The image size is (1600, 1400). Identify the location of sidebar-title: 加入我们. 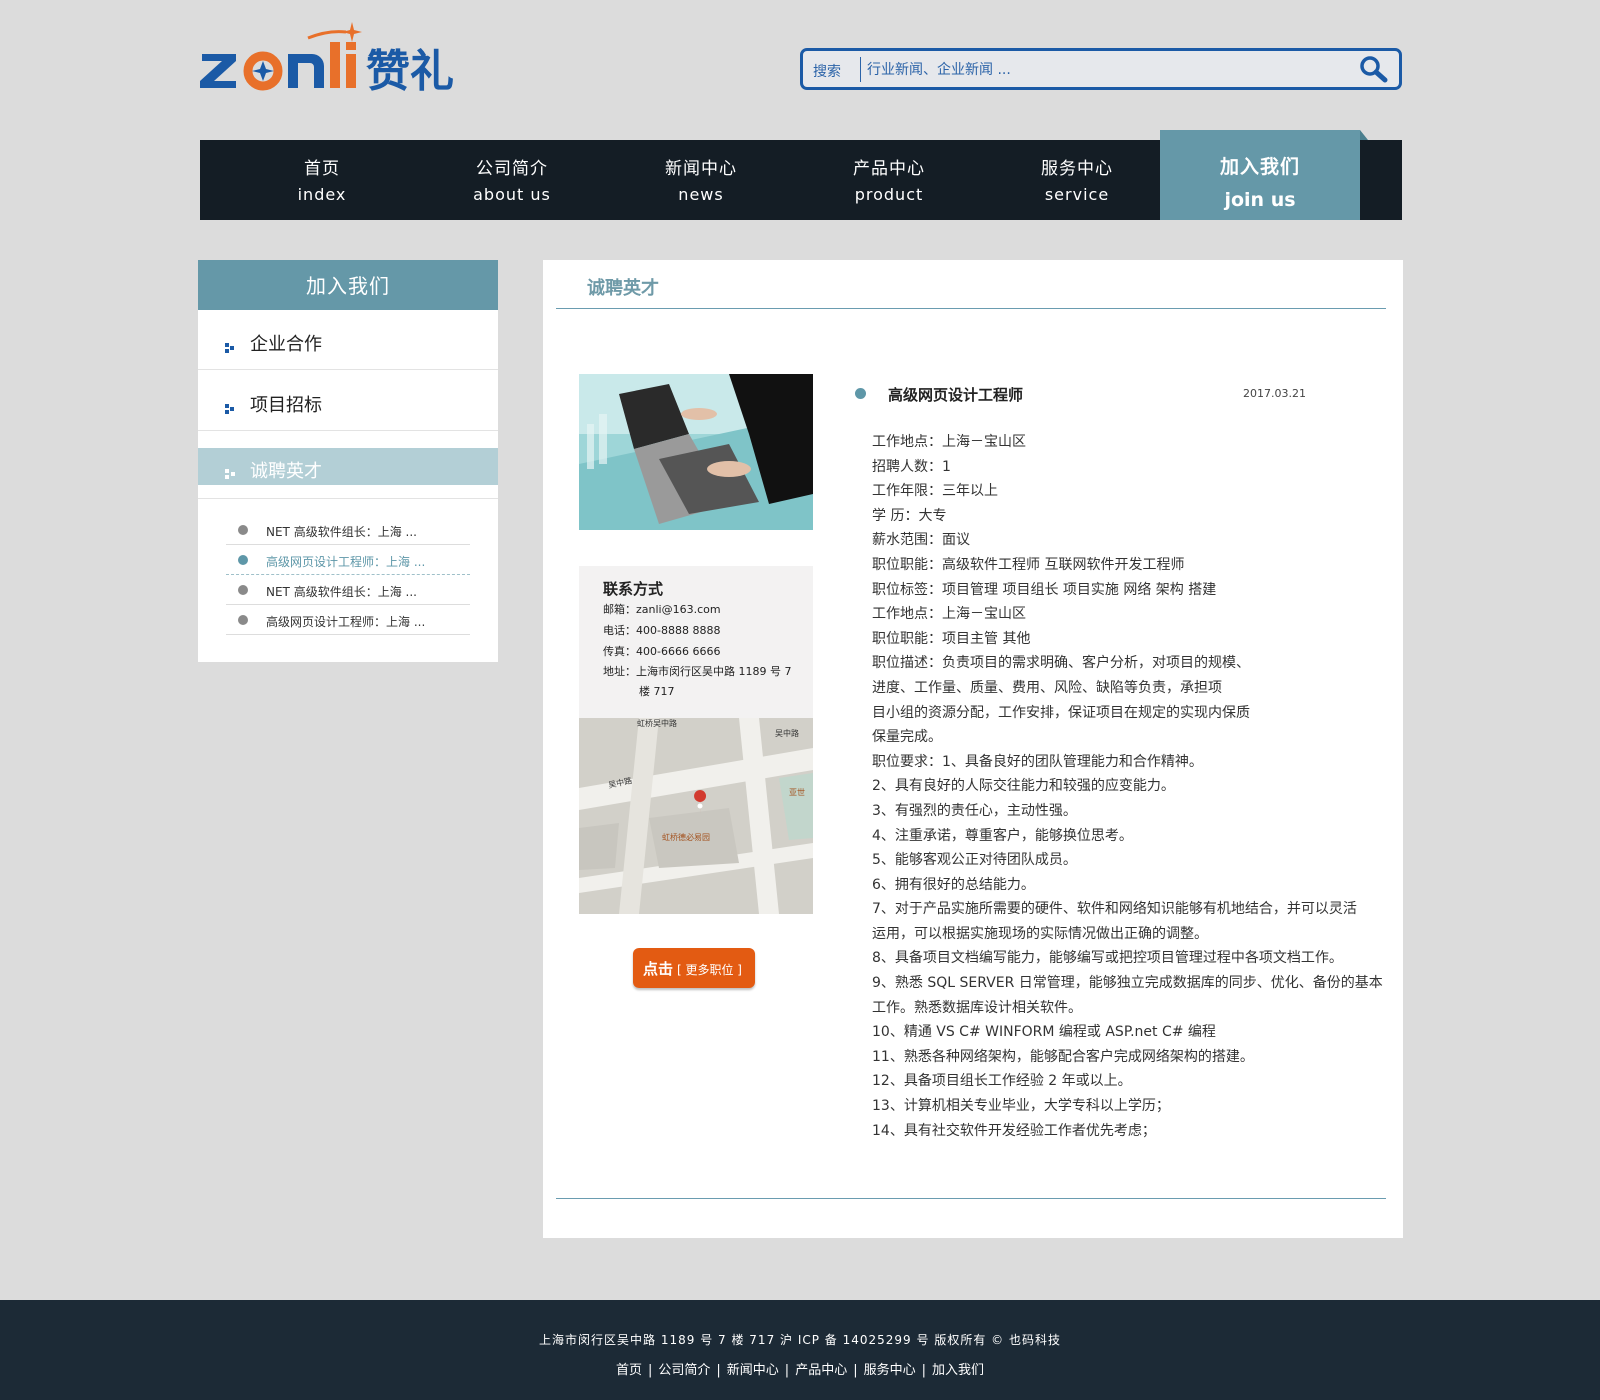
(348, 285).